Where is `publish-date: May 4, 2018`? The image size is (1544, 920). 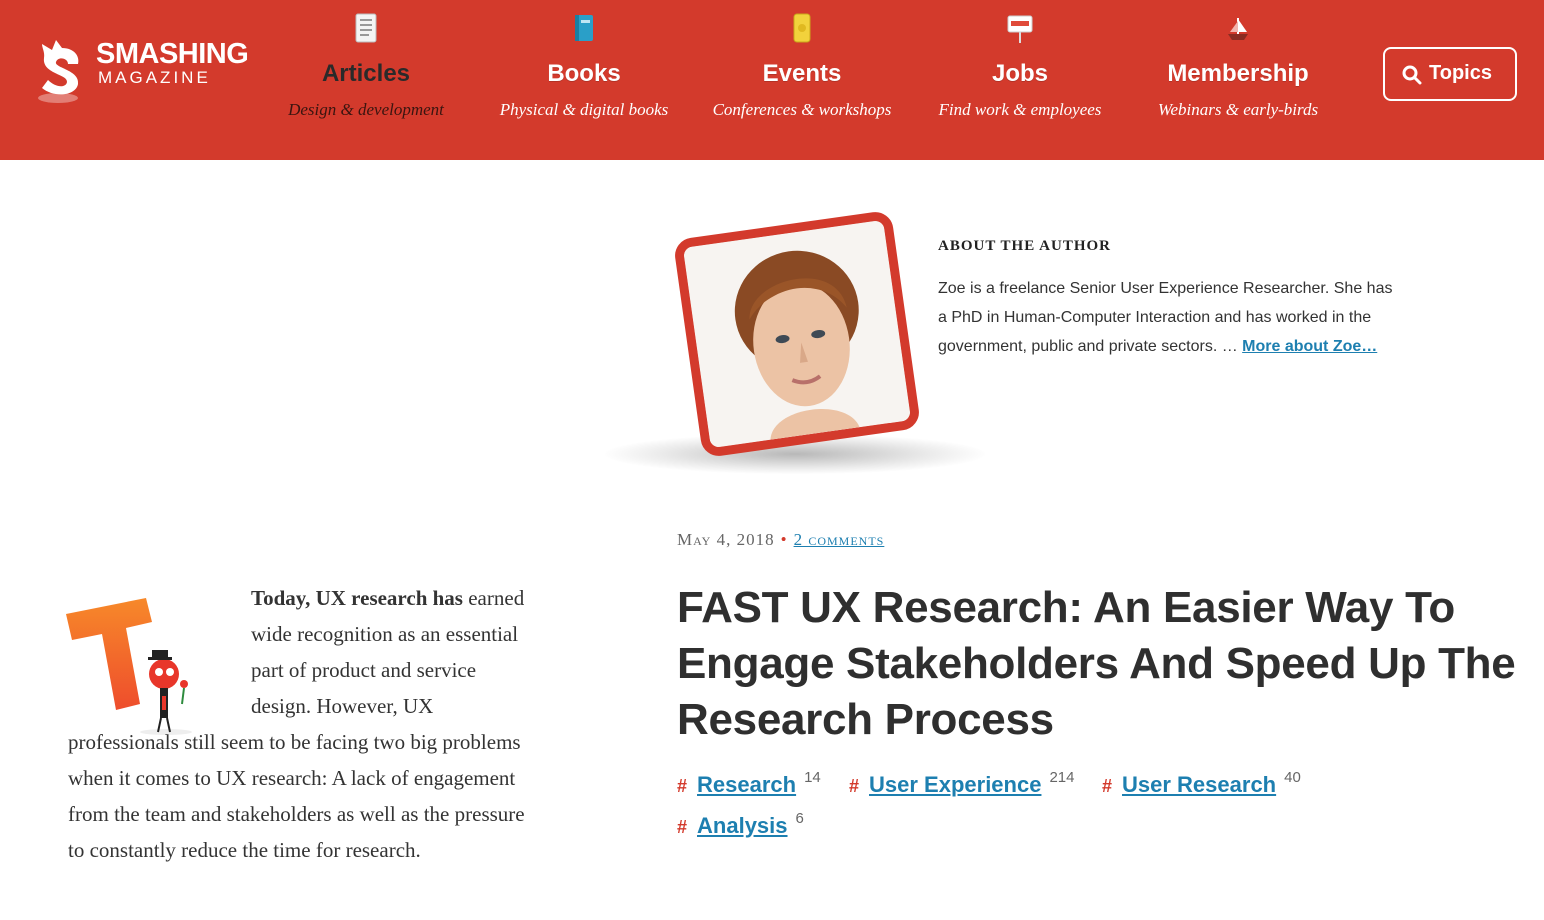
publish-date: May 4, 2018 is located at coordinates (726, 539).